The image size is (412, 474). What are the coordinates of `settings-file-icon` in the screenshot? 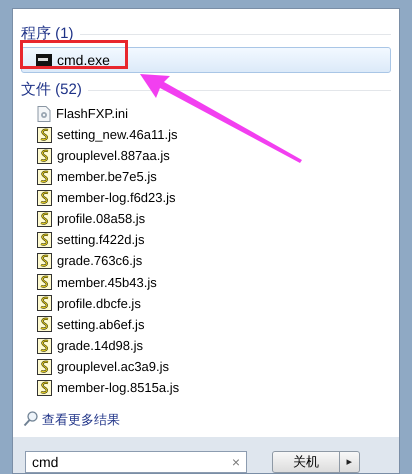 It's located at (44, 114).